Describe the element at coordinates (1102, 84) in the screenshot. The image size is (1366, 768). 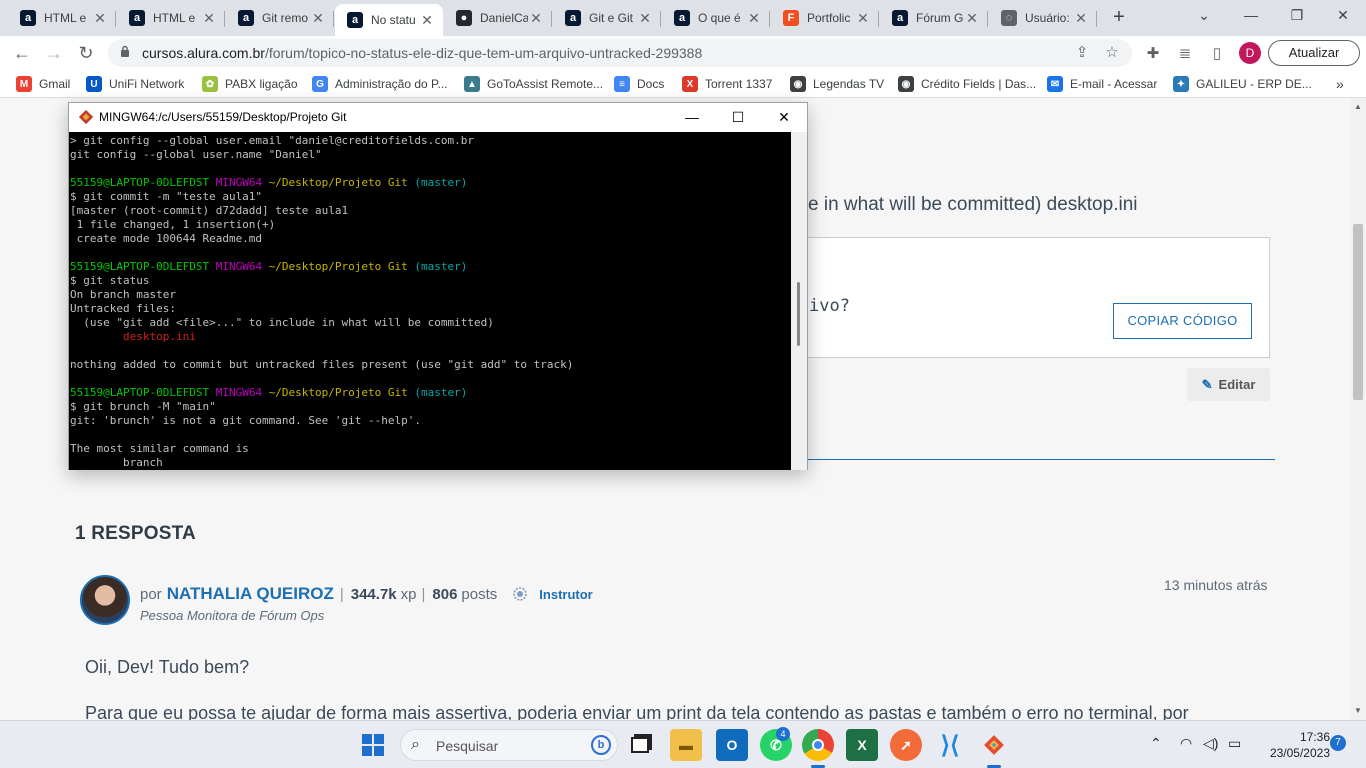
I see `bookmark-item: ✉ E-mail - Acessar` at that location.